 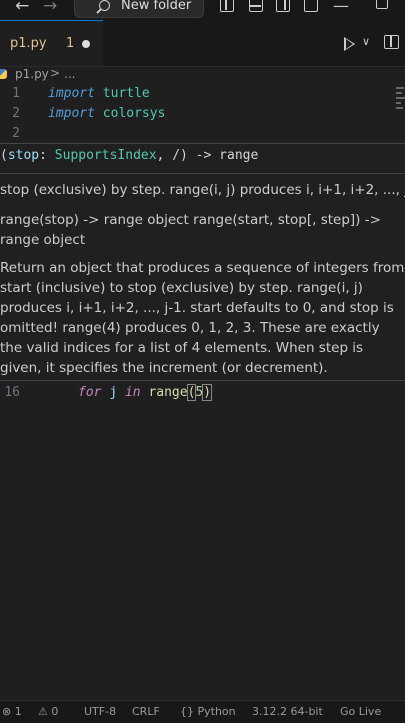 What do you see at coordinates (382, 4) in the screenshot?
I see `maximize-button` at bounding box center [382, 4].